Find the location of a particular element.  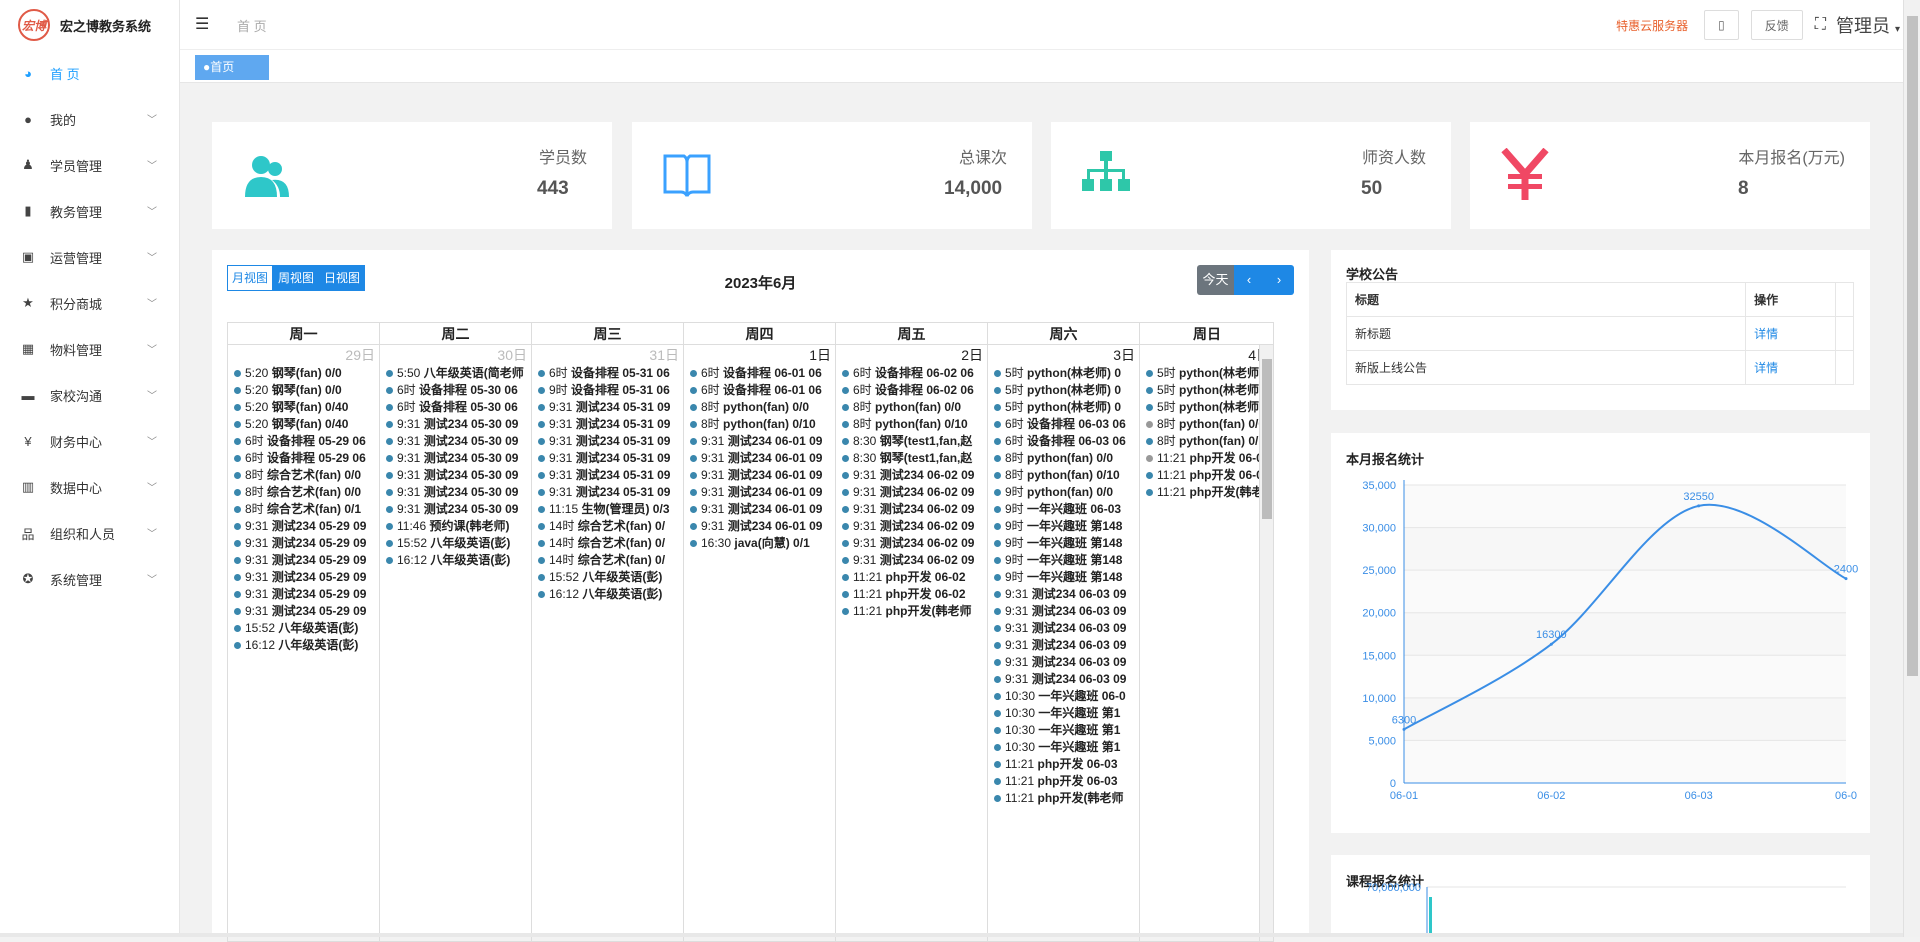

notice-detail-link: 详情 is located at coordinates (1766, 368).